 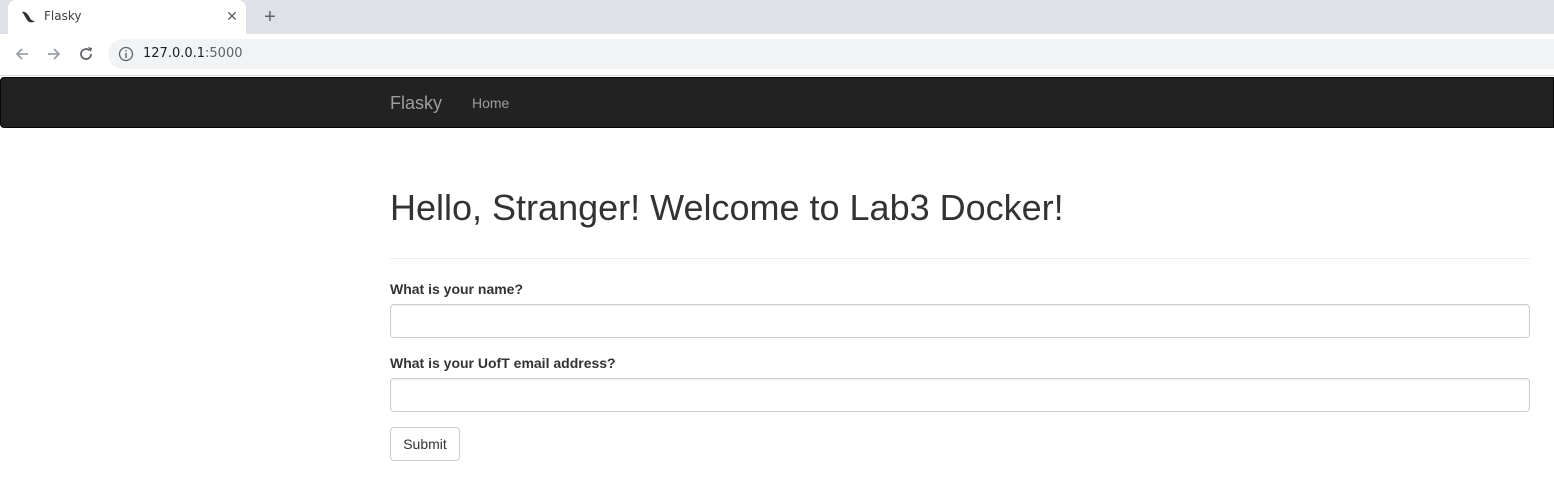 I want to click on arrow-left-icon, so click(x=22, y=54).